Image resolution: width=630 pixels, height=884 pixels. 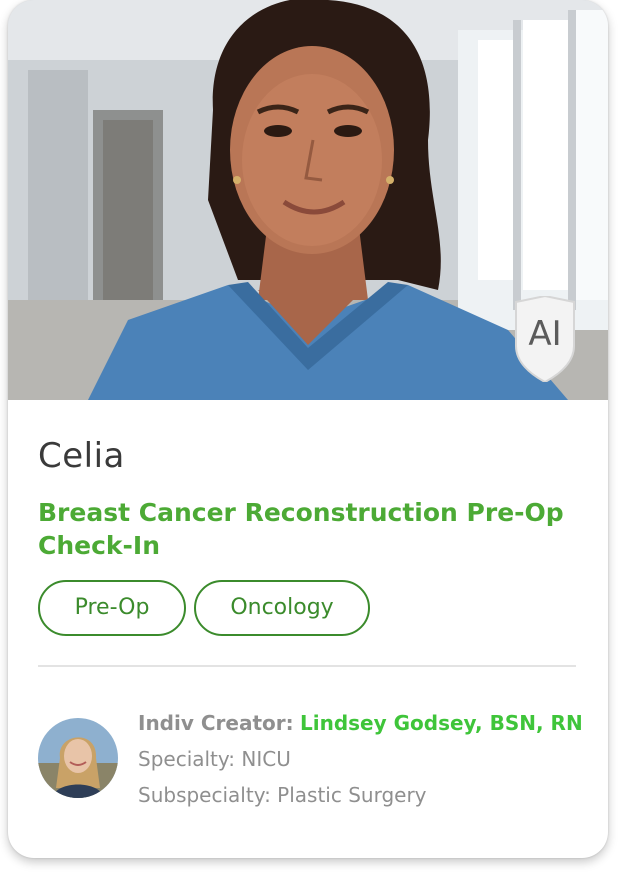 I want to click on creator-subspecialty: Subspecialty: Plastic Surgery, so click(x=282, y=795).